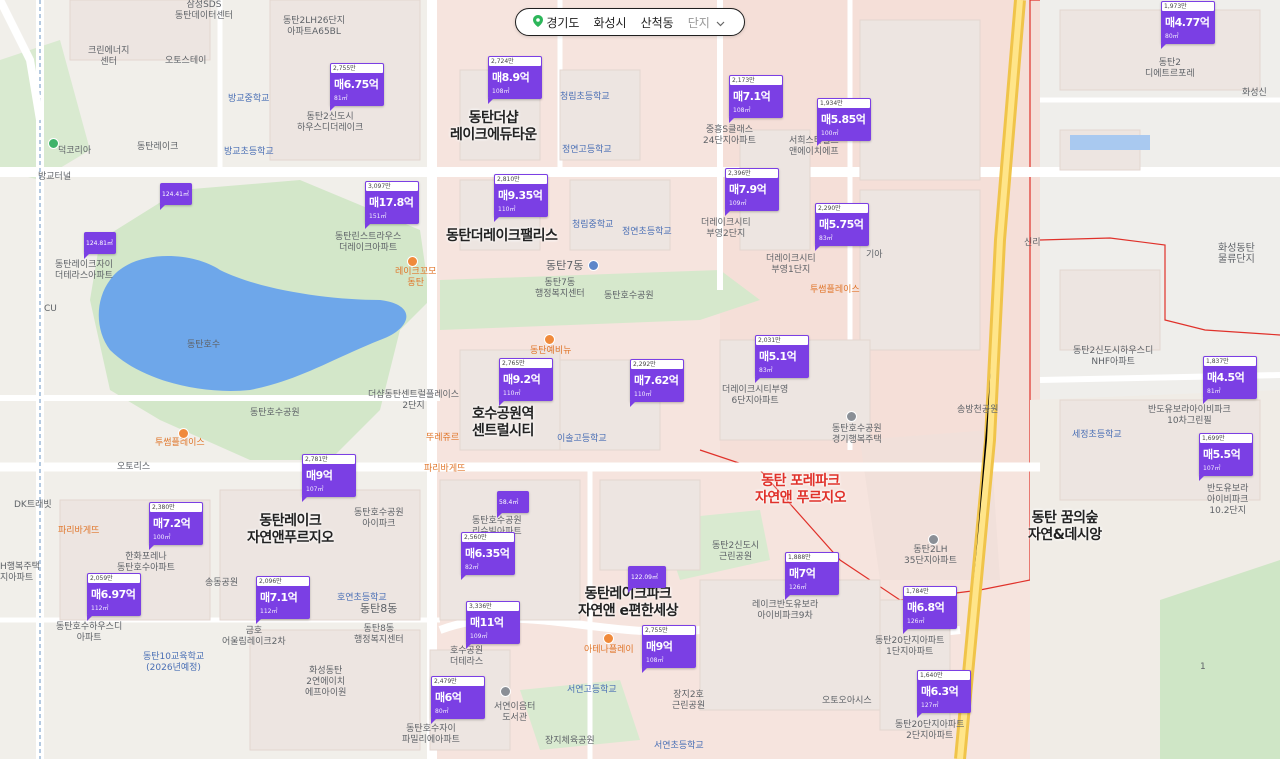  Describe the element at coordinates (782, 359) in the screenshot. I see `price-marker: 2,031만 매5.1억 83㎡` at that location.